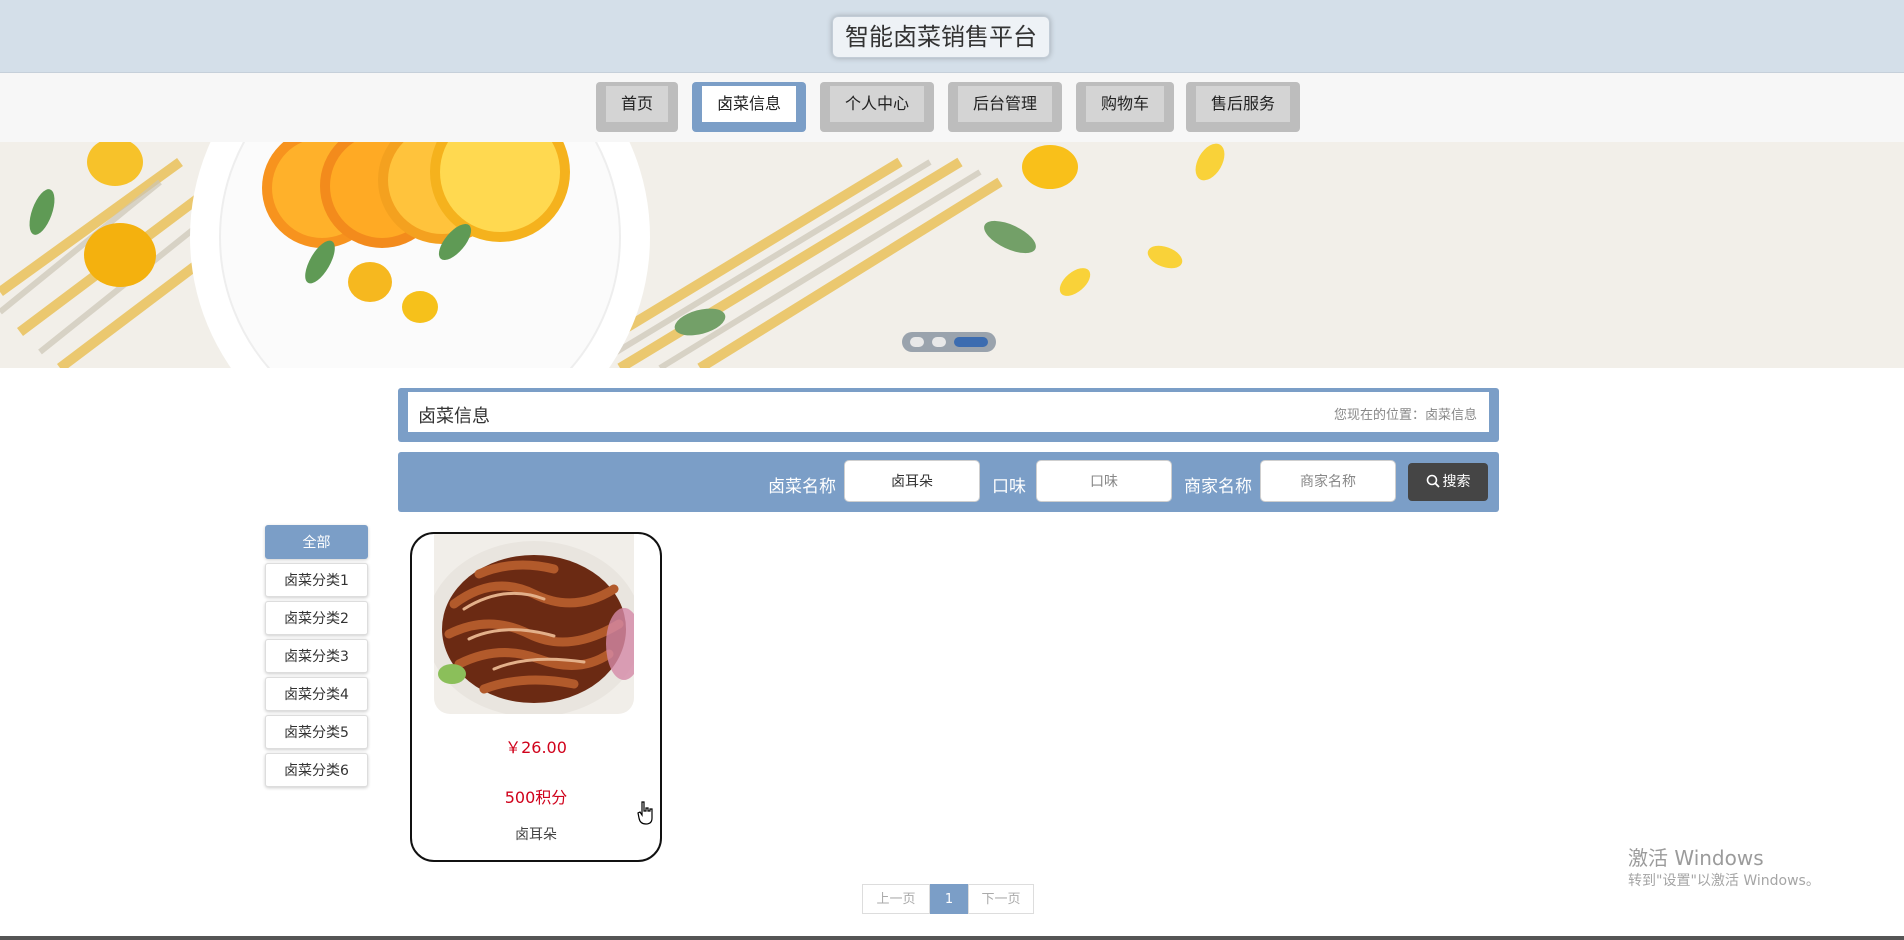 This screenshot has width=1904, height=940. What do you see at coordinates (749, 104) in the screenshot?
I see `nav-product-info-label: 卤菜信息` at bounding box center [749, 104].